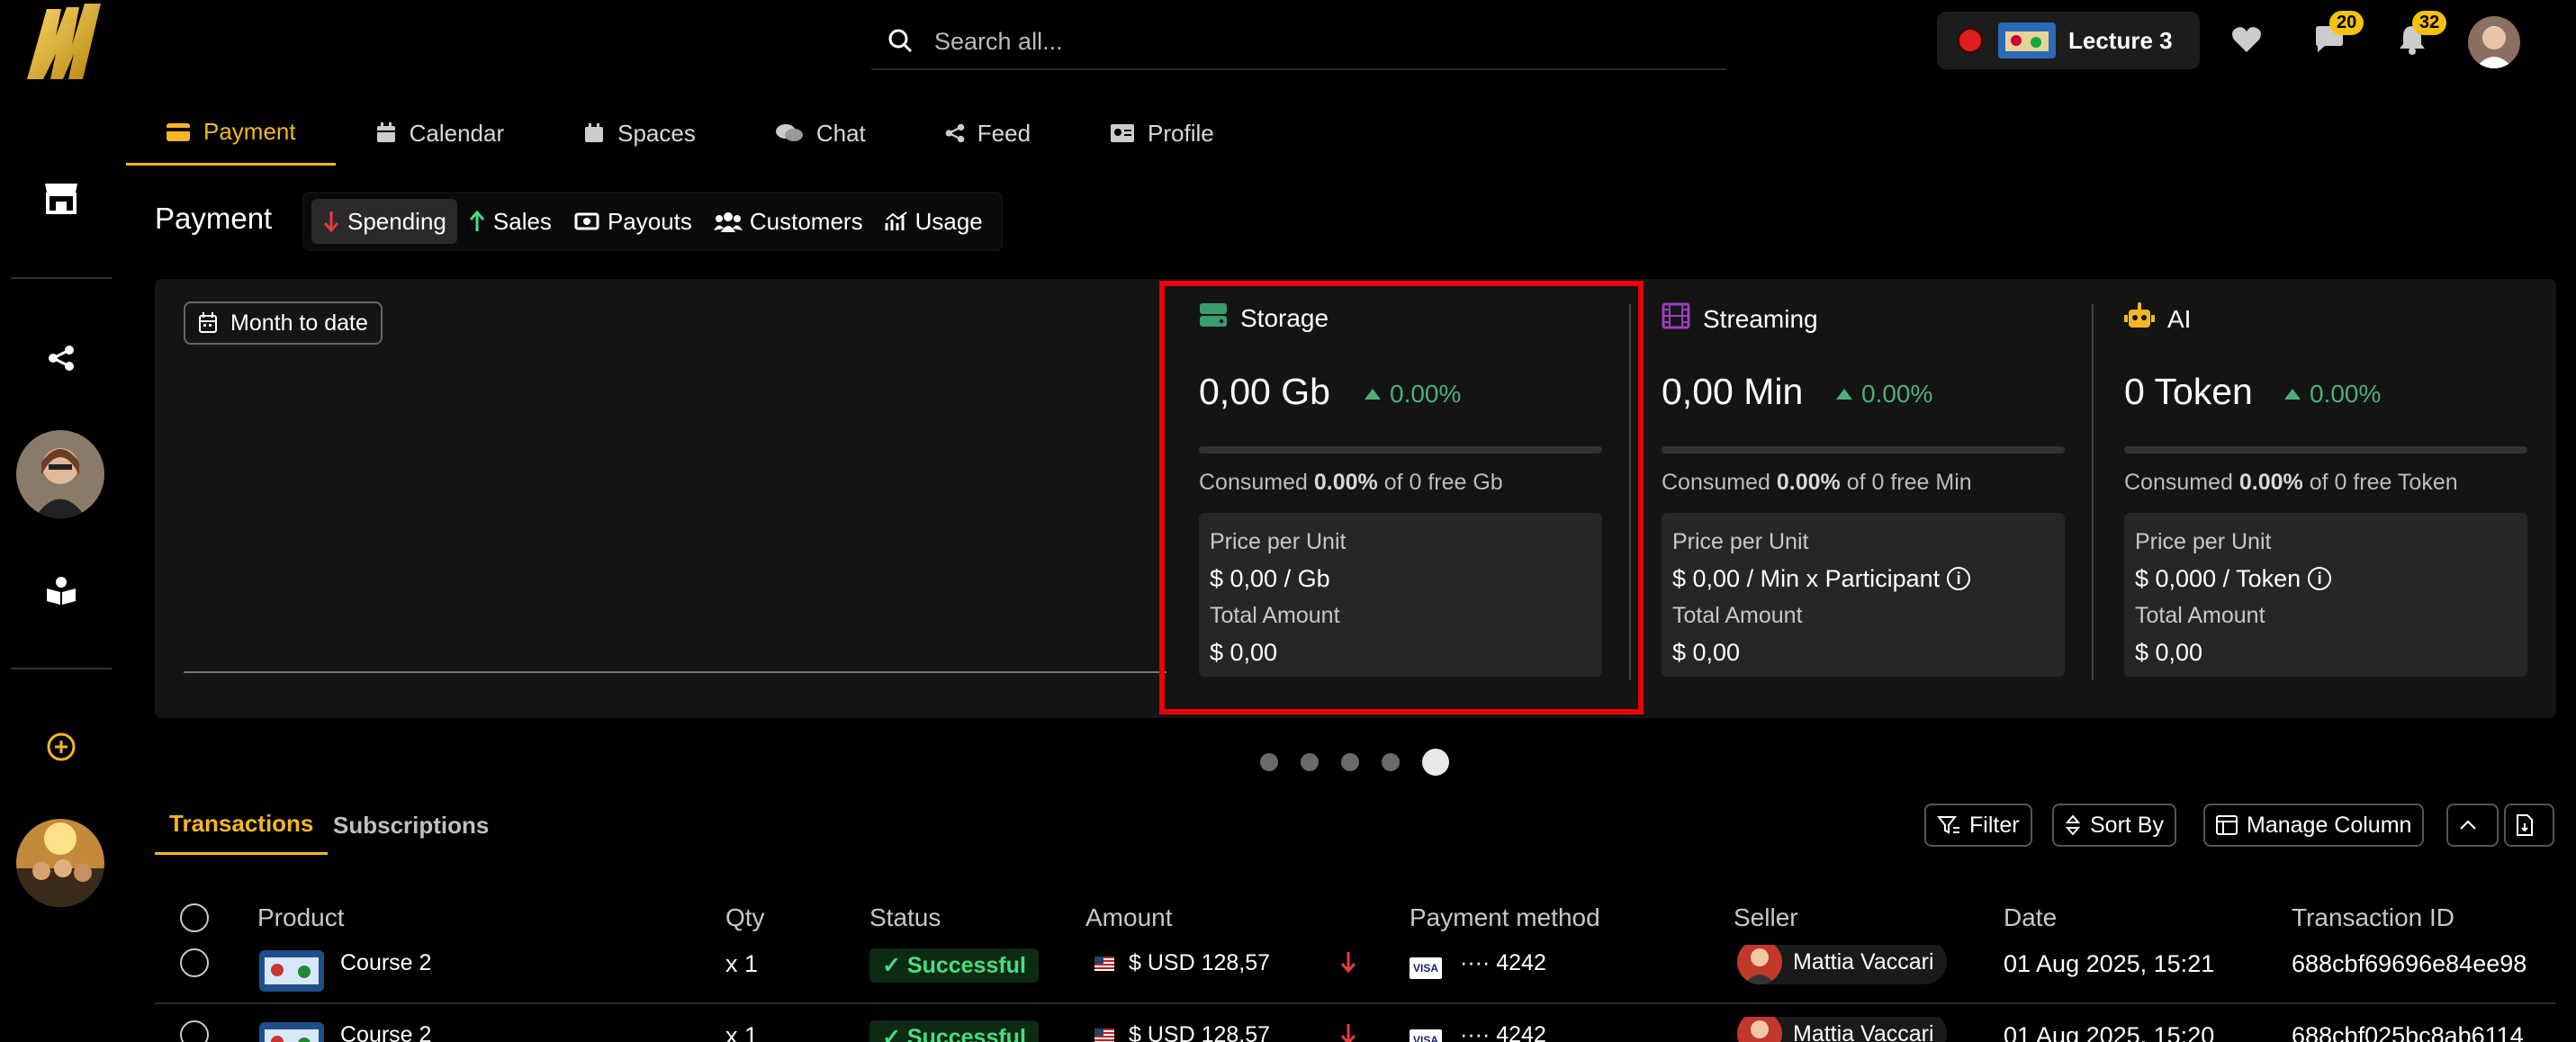  What do you see at coordinates (2373, 917) in the screenshot?
I see `column-header-transaction-id: Transaction ID` at bounding box center [2373, 917].